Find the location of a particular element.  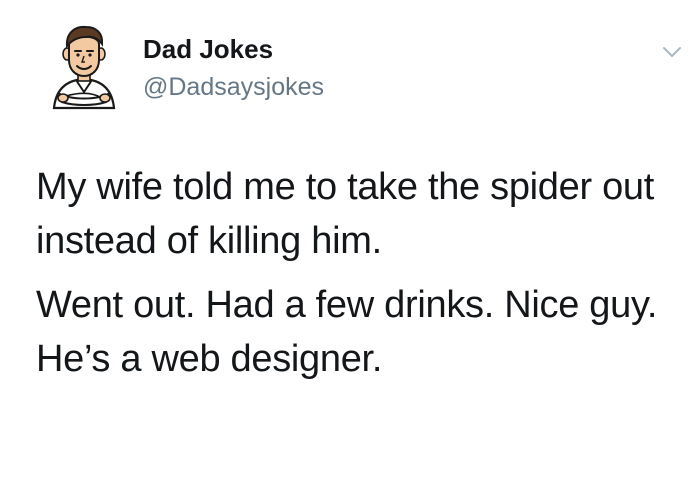

dad-cartoon-avatar-icon is located at coordinates (84, 67).